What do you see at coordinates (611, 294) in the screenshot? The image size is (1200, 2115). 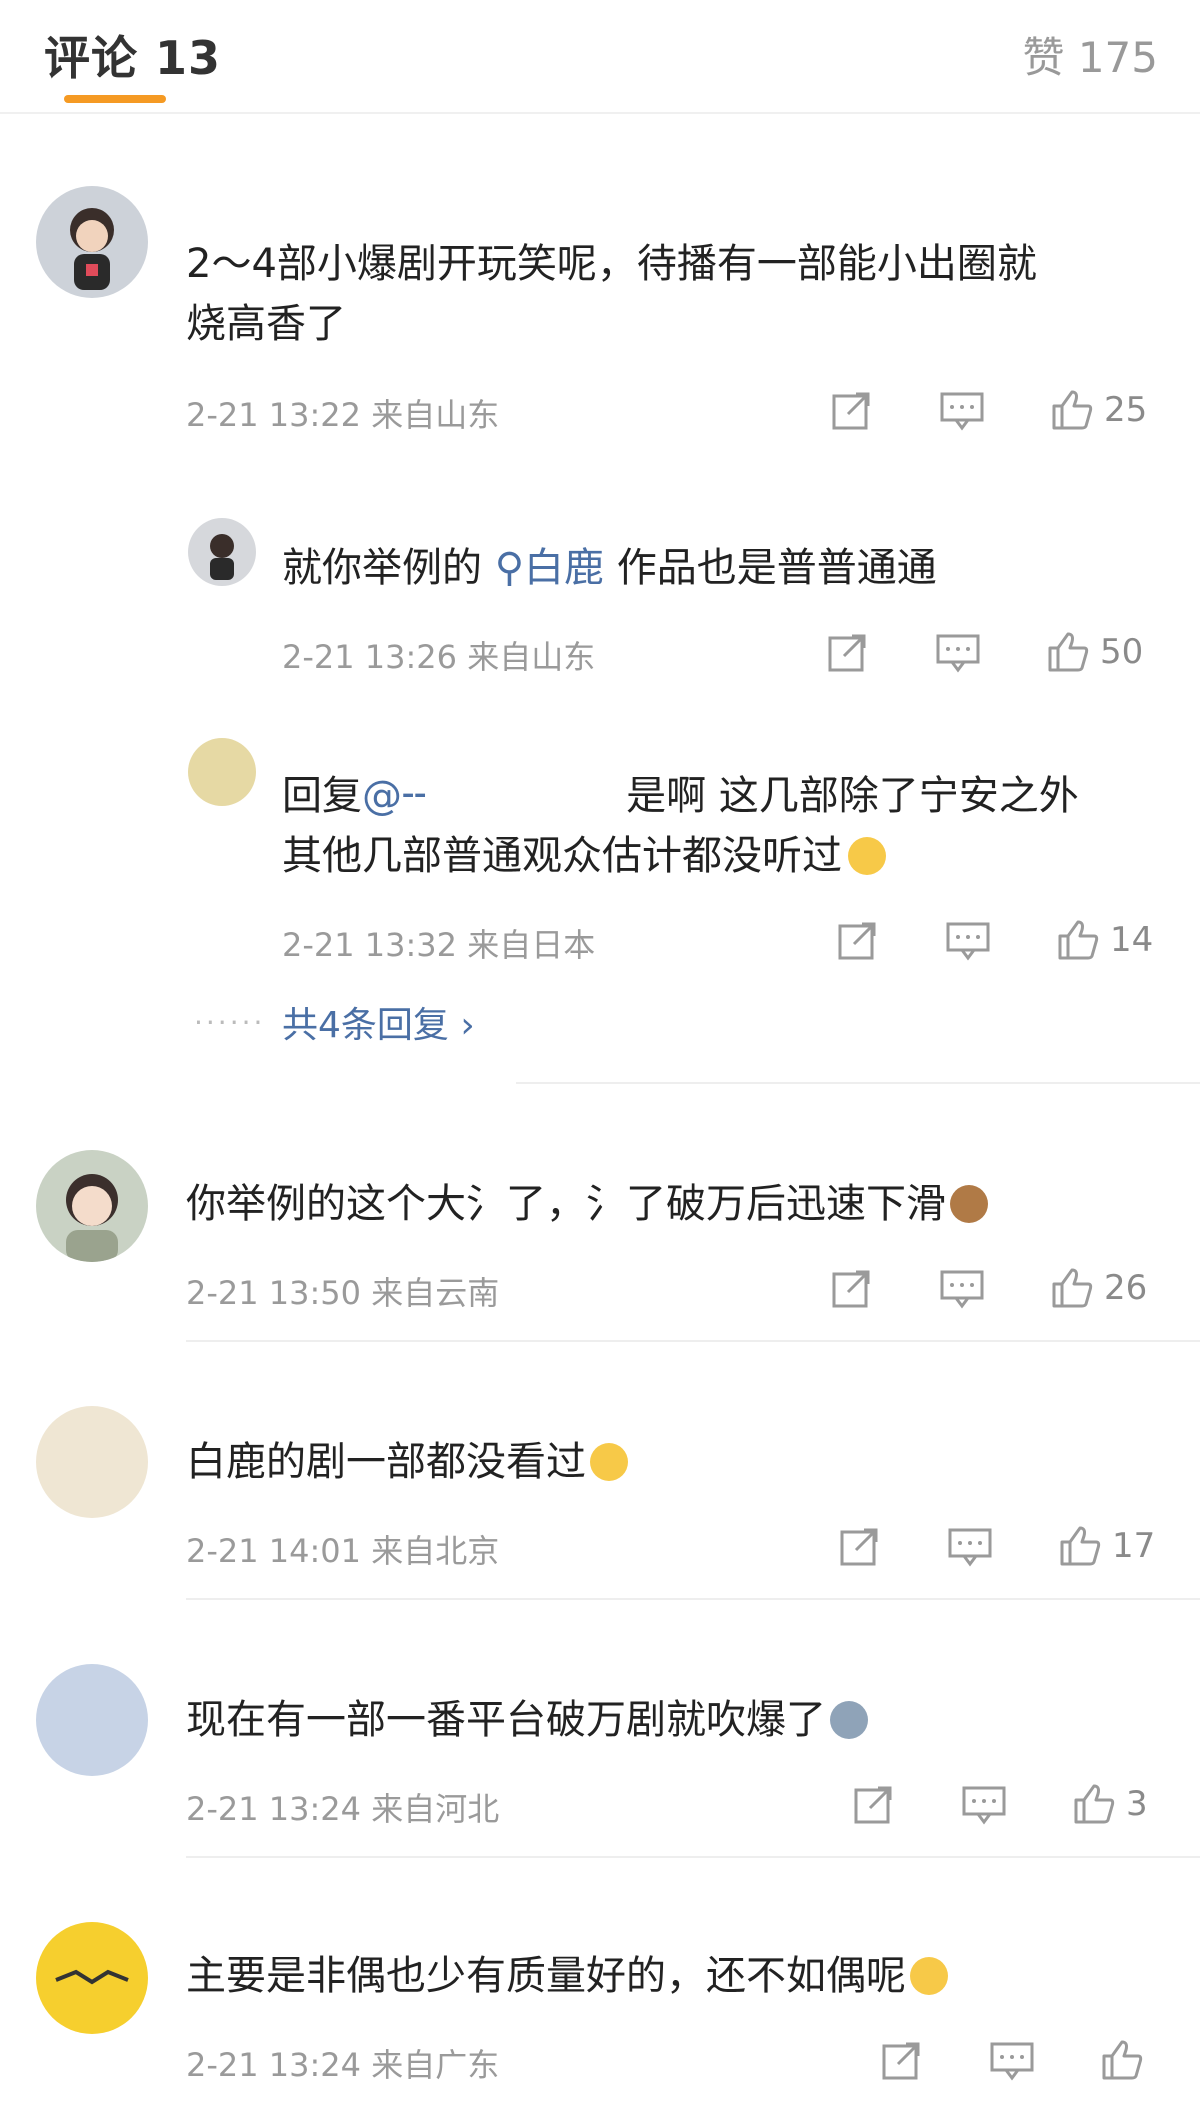 I see `comment-text: 2～4部小爆剧开玩笑呢，待播有一部能小出圈就 烧高香了` at bounding box center [611, 294].